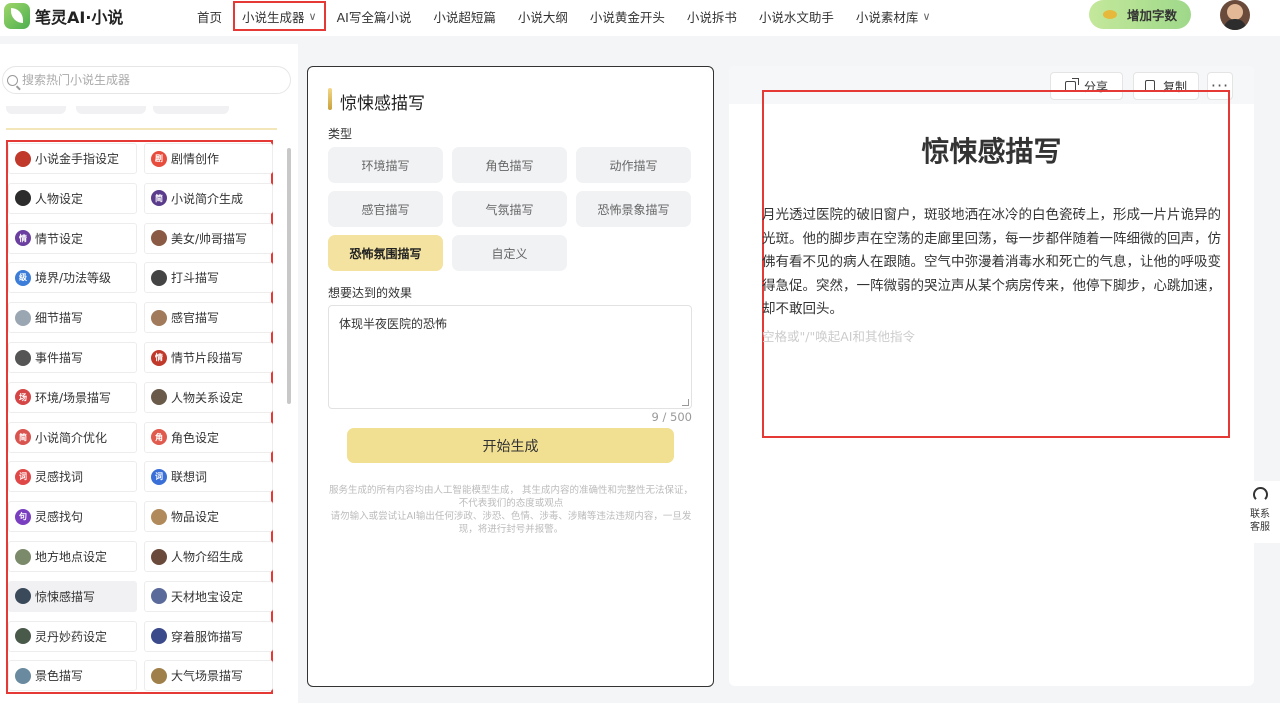  I want to click on nav-item: AI写全篇小说, so click(374, 16).